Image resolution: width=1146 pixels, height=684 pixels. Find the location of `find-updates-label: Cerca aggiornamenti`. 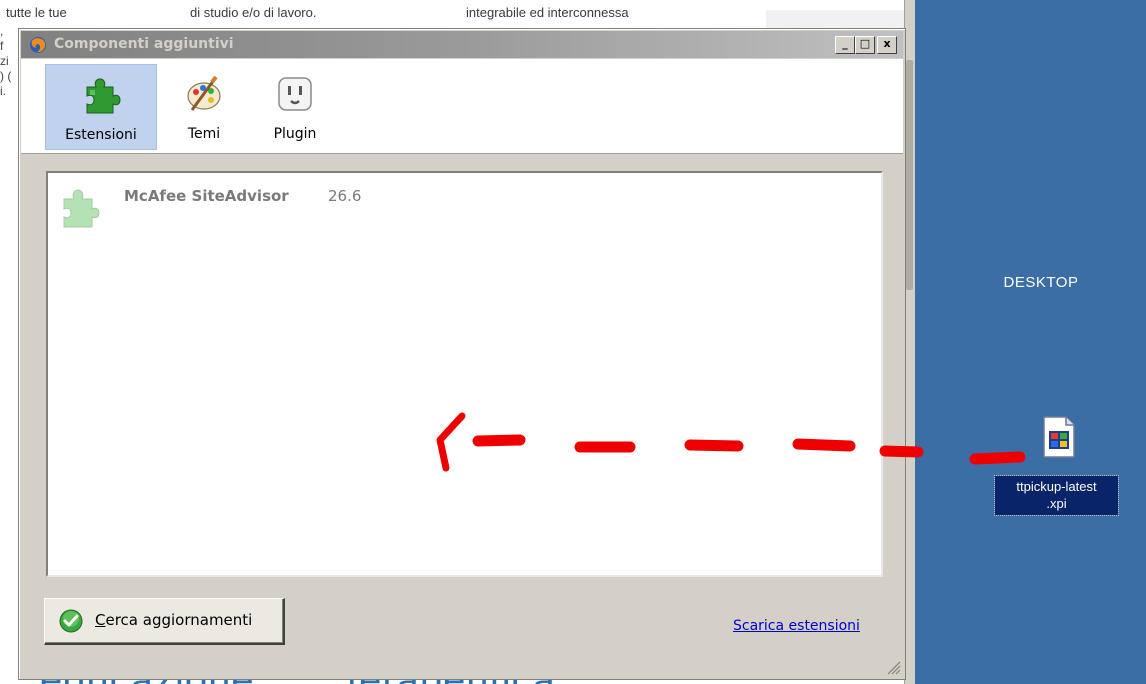

find-updates-label: Cerca aggiornamenti is located at coordinates (173, 620).